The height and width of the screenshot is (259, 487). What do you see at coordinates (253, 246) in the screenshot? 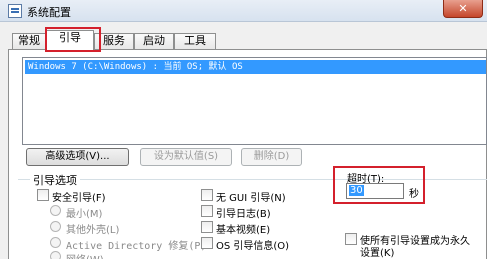
I see `os-boot-info-label: OS 引导信息(O)` at bounding box center [253, 246].